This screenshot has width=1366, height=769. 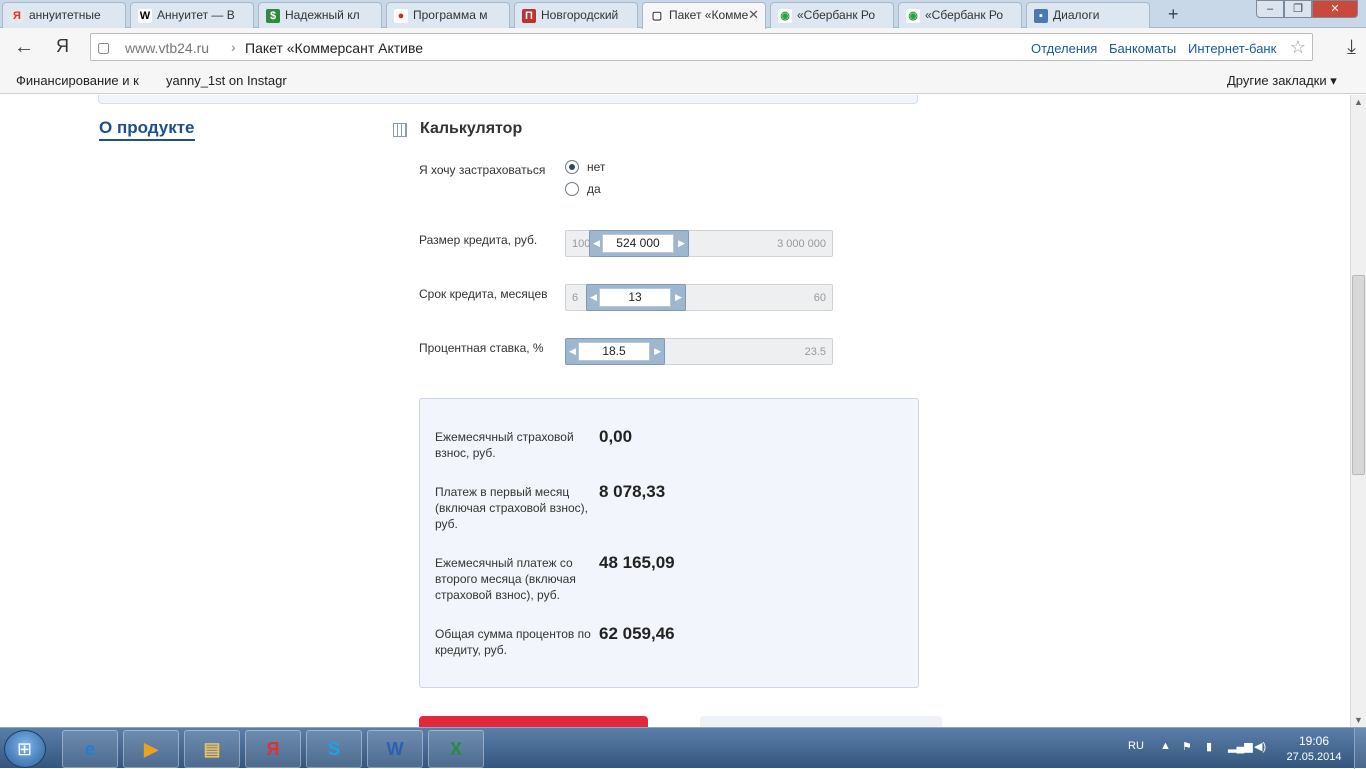 I want to click on bookmark-financing: Финансирование и к, so click(x=77, y=80).